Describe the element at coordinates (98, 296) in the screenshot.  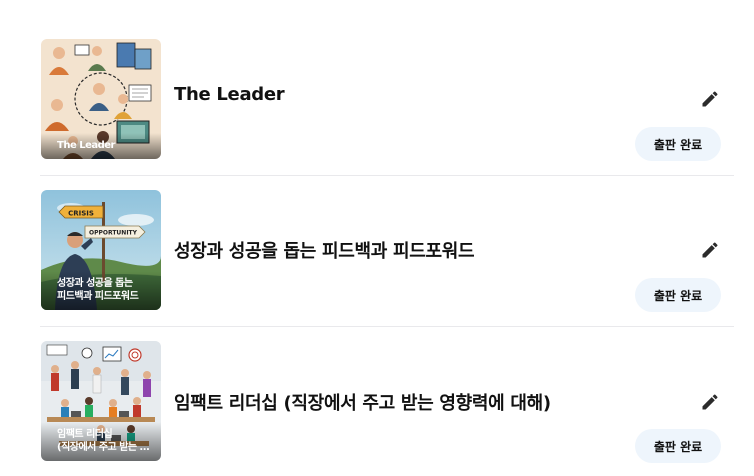
I see `cover-caption-line: 피드백과 피드포워드` at that location.